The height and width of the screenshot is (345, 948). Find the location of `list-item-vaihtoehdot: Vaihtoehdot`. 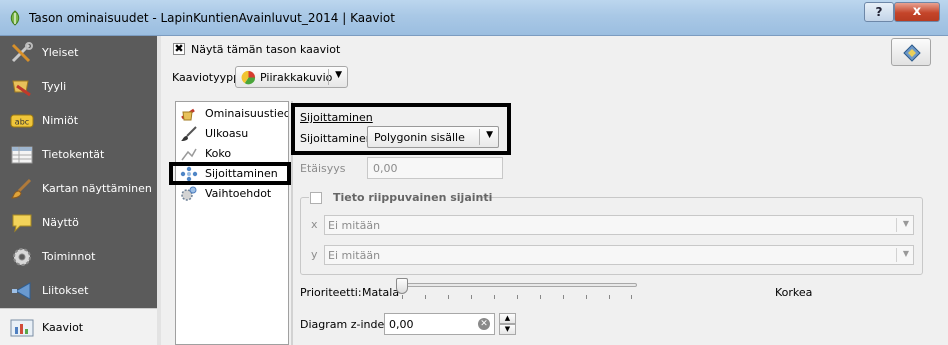

list-item-vaihtoehdot: Vaihtoehdot is located at coordinates (232, 194).